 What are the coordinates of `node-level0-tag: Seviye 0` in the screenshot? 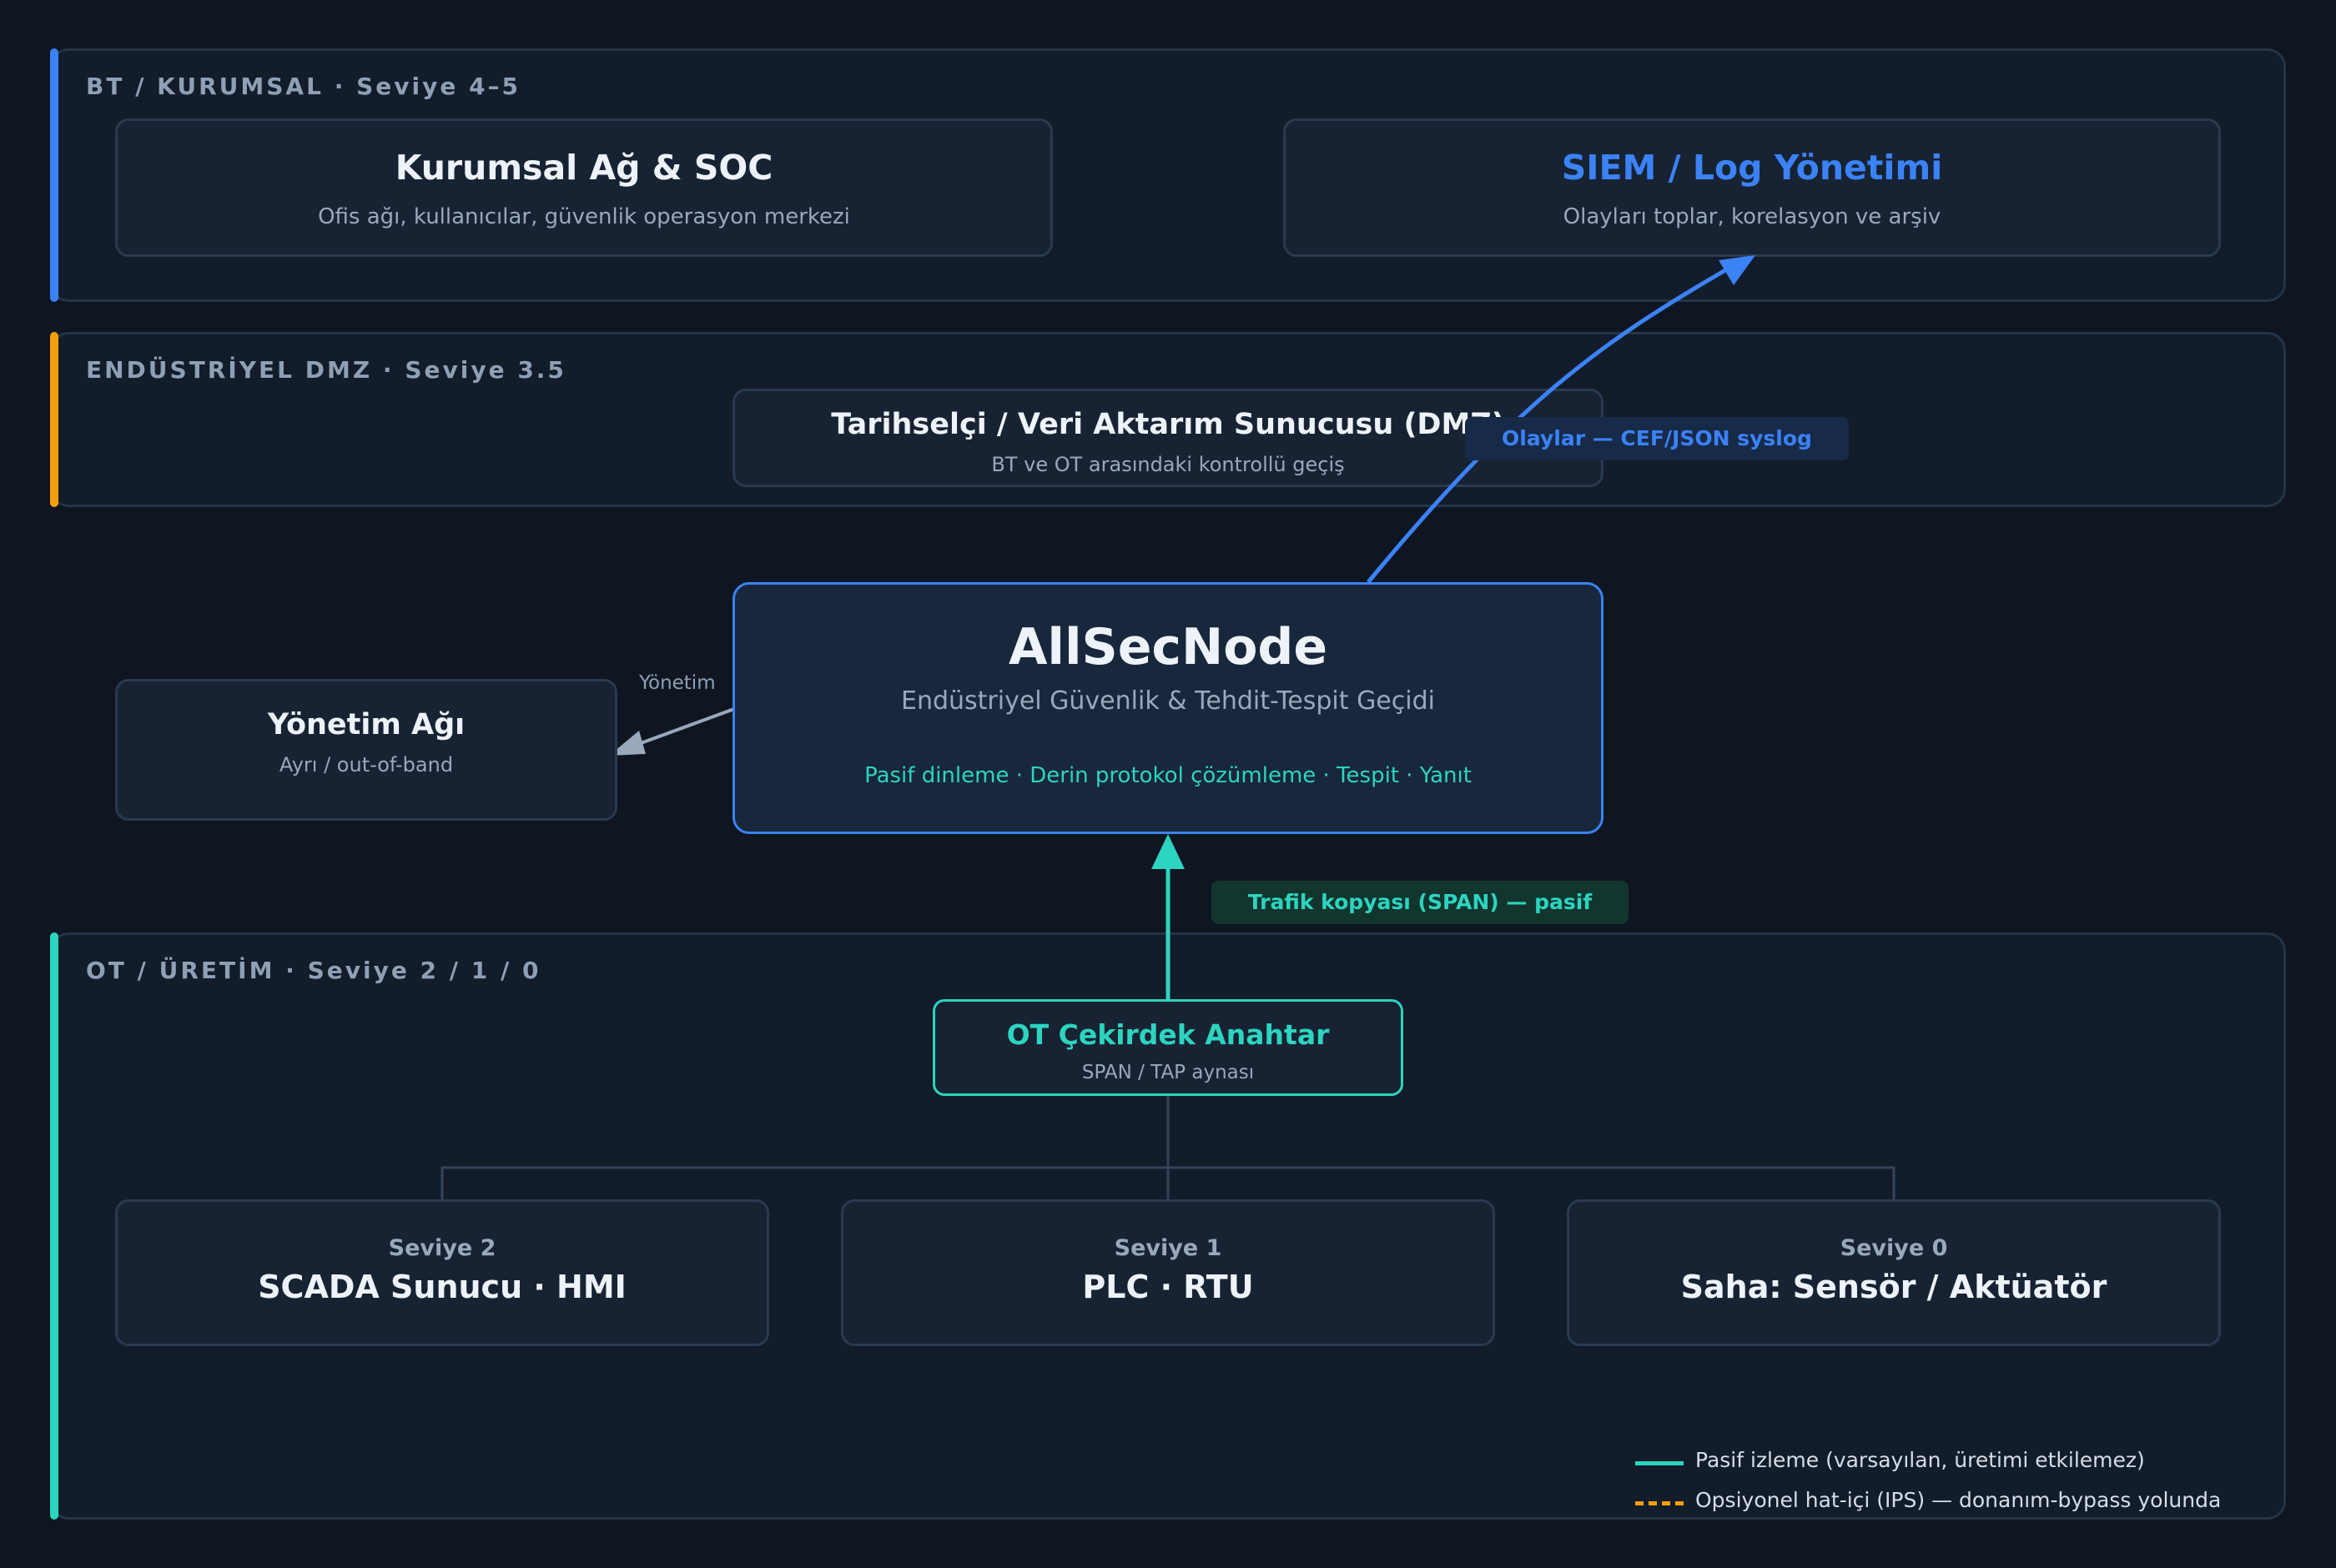 It's located at (1894, 1248).